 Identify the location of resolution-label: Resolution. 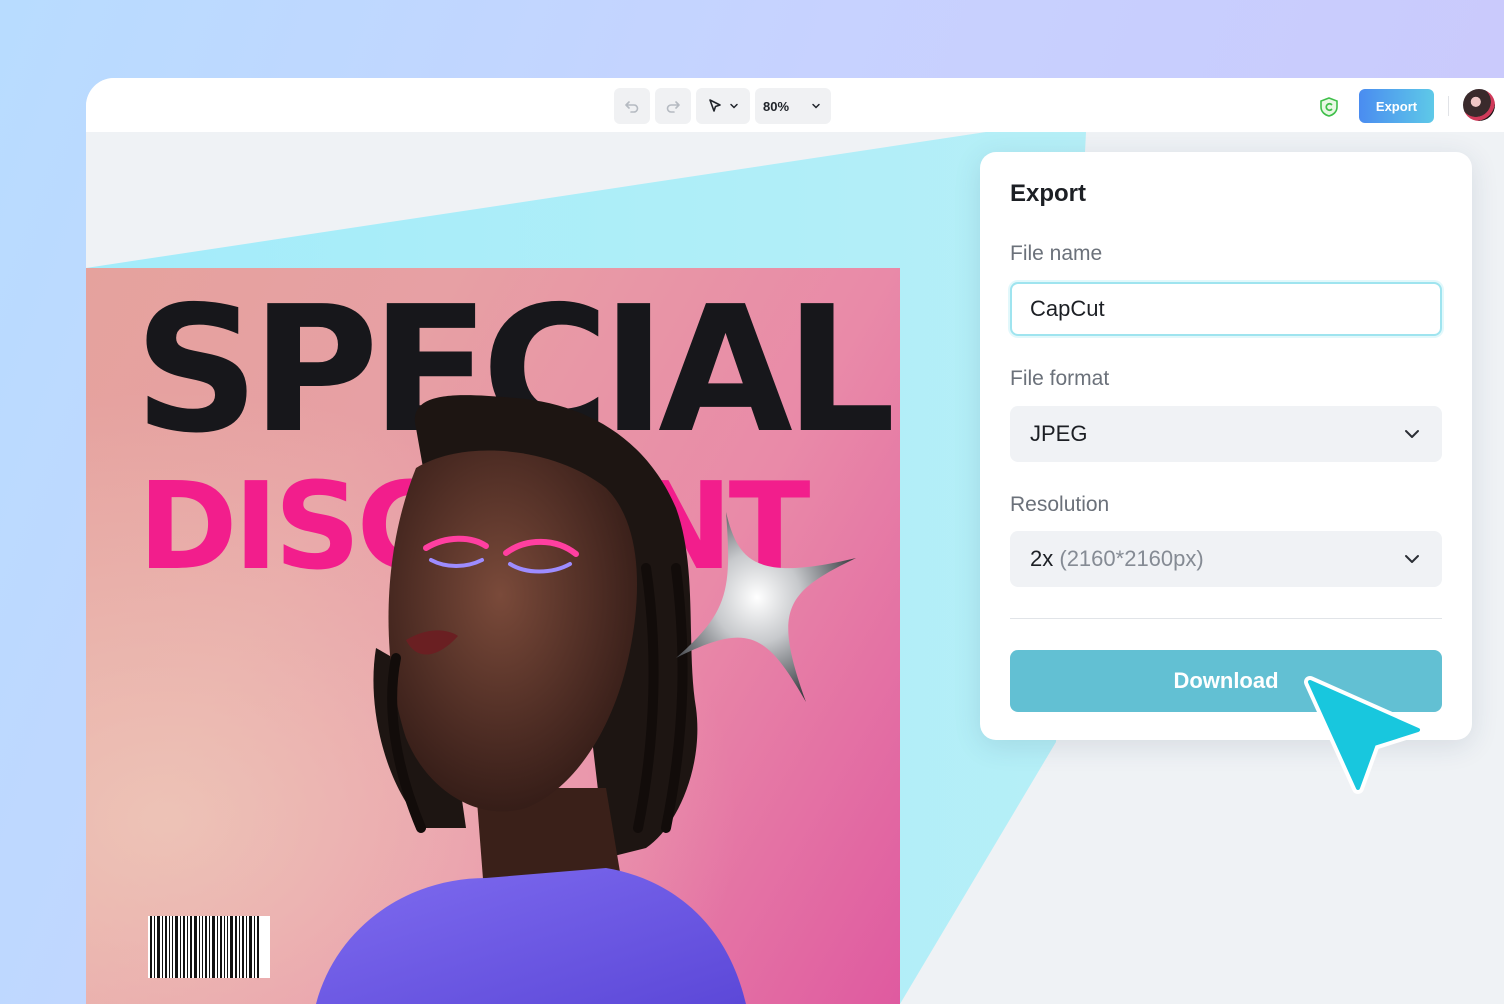
(1060, 504).